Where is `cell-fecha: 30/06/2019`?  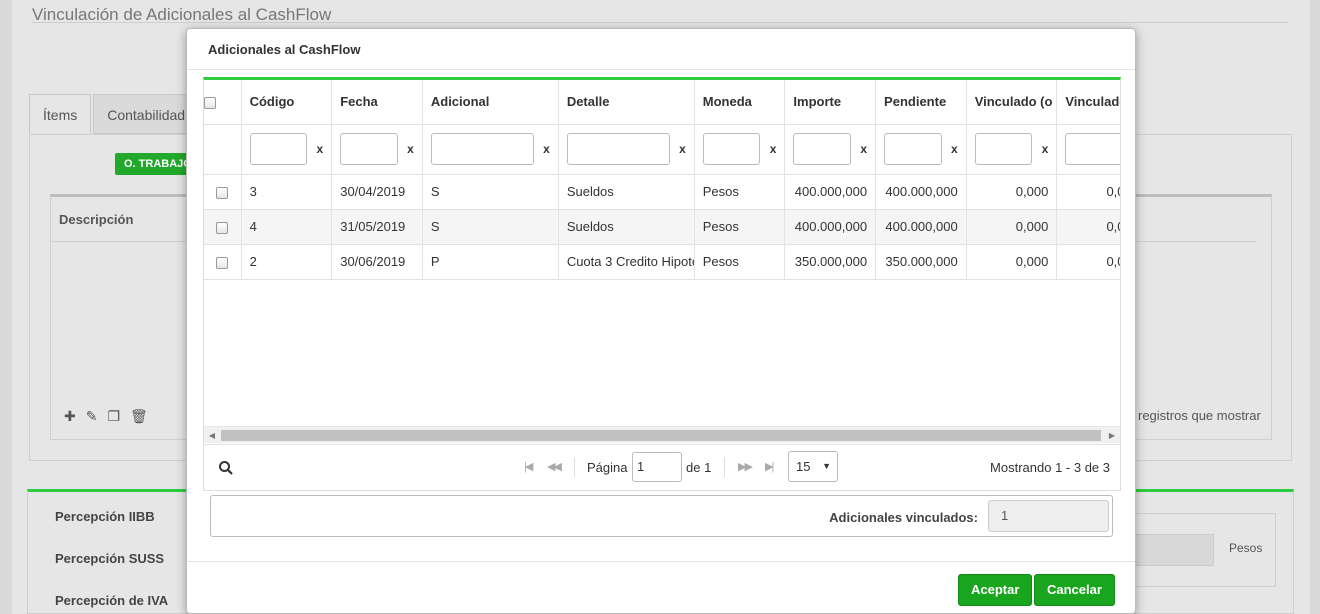 cell-fecha: 30/06/2019 is located at coordinates (377, 262).